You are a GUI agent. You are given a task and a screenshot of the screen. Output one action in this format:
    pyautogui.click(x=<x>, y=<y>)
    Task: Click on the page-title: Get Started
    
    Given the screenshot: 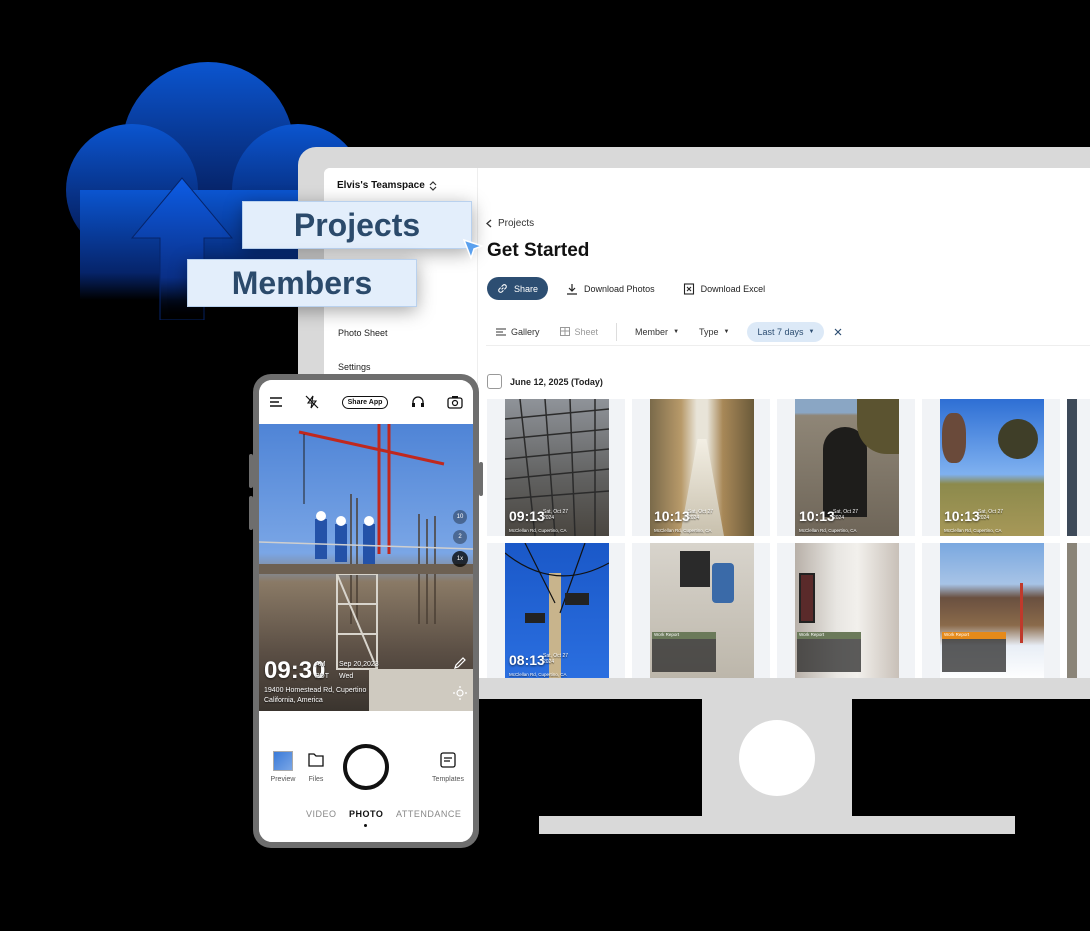 What is the action you would take?
    pyautogui.click(x=538, y=250)
    